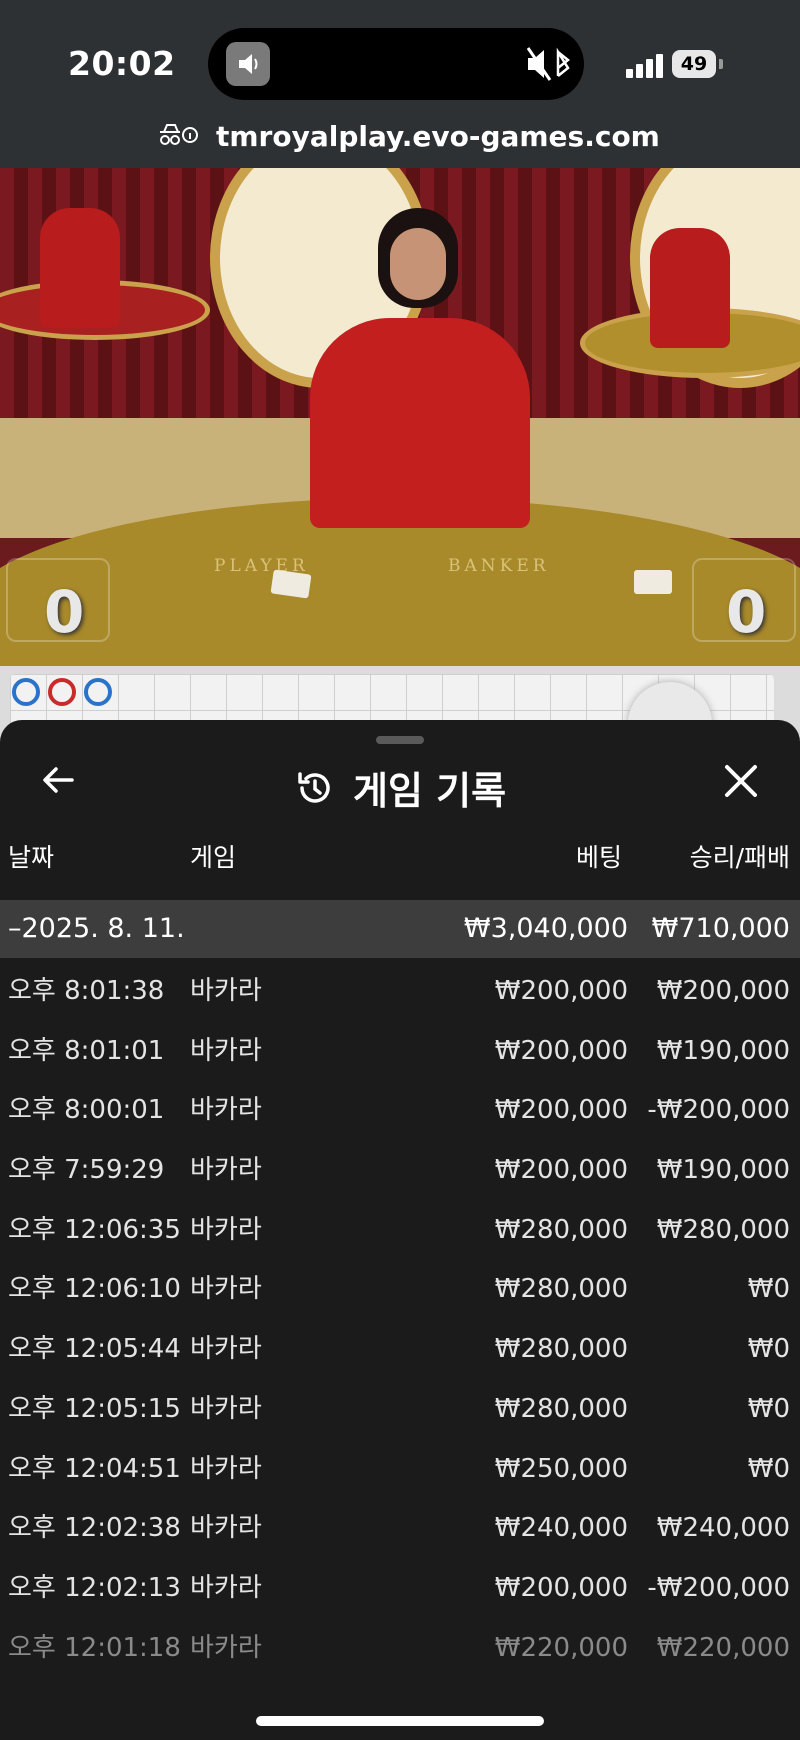  Describe the element at coordinates (86, 1110) in the screenshot. I see `row-time: 오후 8:00:01` at that location.